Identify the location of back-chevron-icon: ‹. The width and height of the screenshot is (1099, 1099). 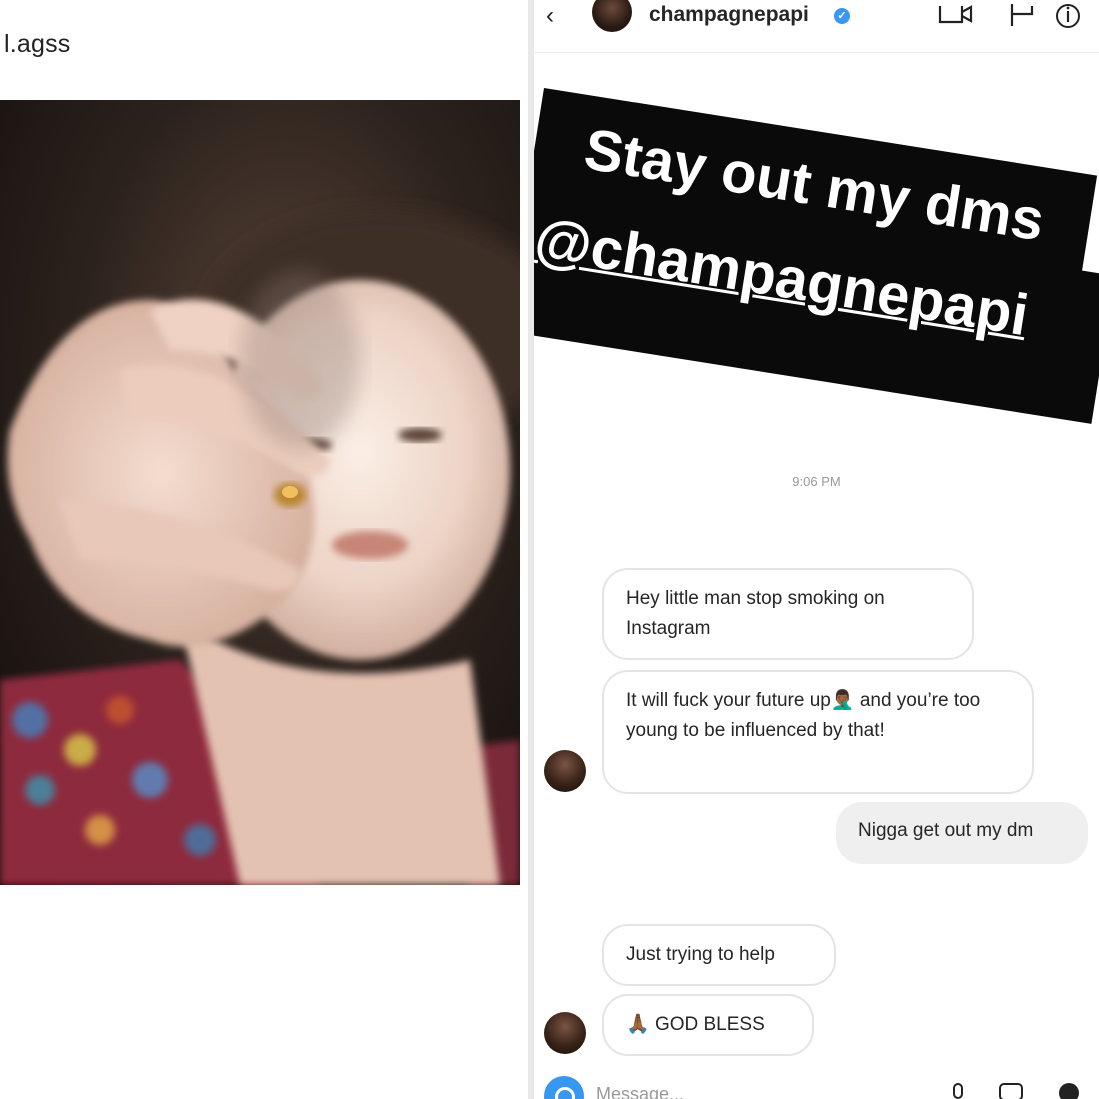
(550, 16).